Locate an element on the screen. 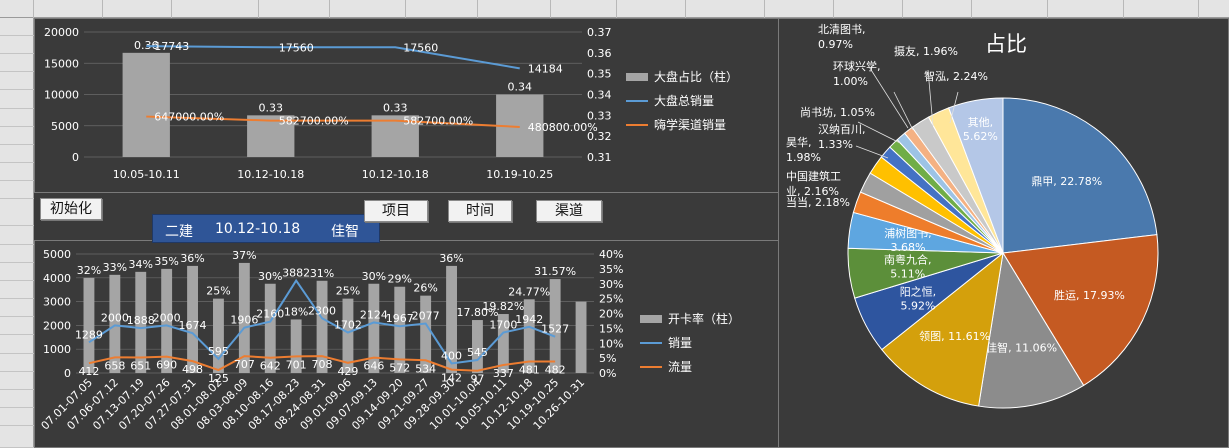 The image size is (1229, 448). pie-data-label: 胜运, 17.93% is located at coordinates (1089, 295).